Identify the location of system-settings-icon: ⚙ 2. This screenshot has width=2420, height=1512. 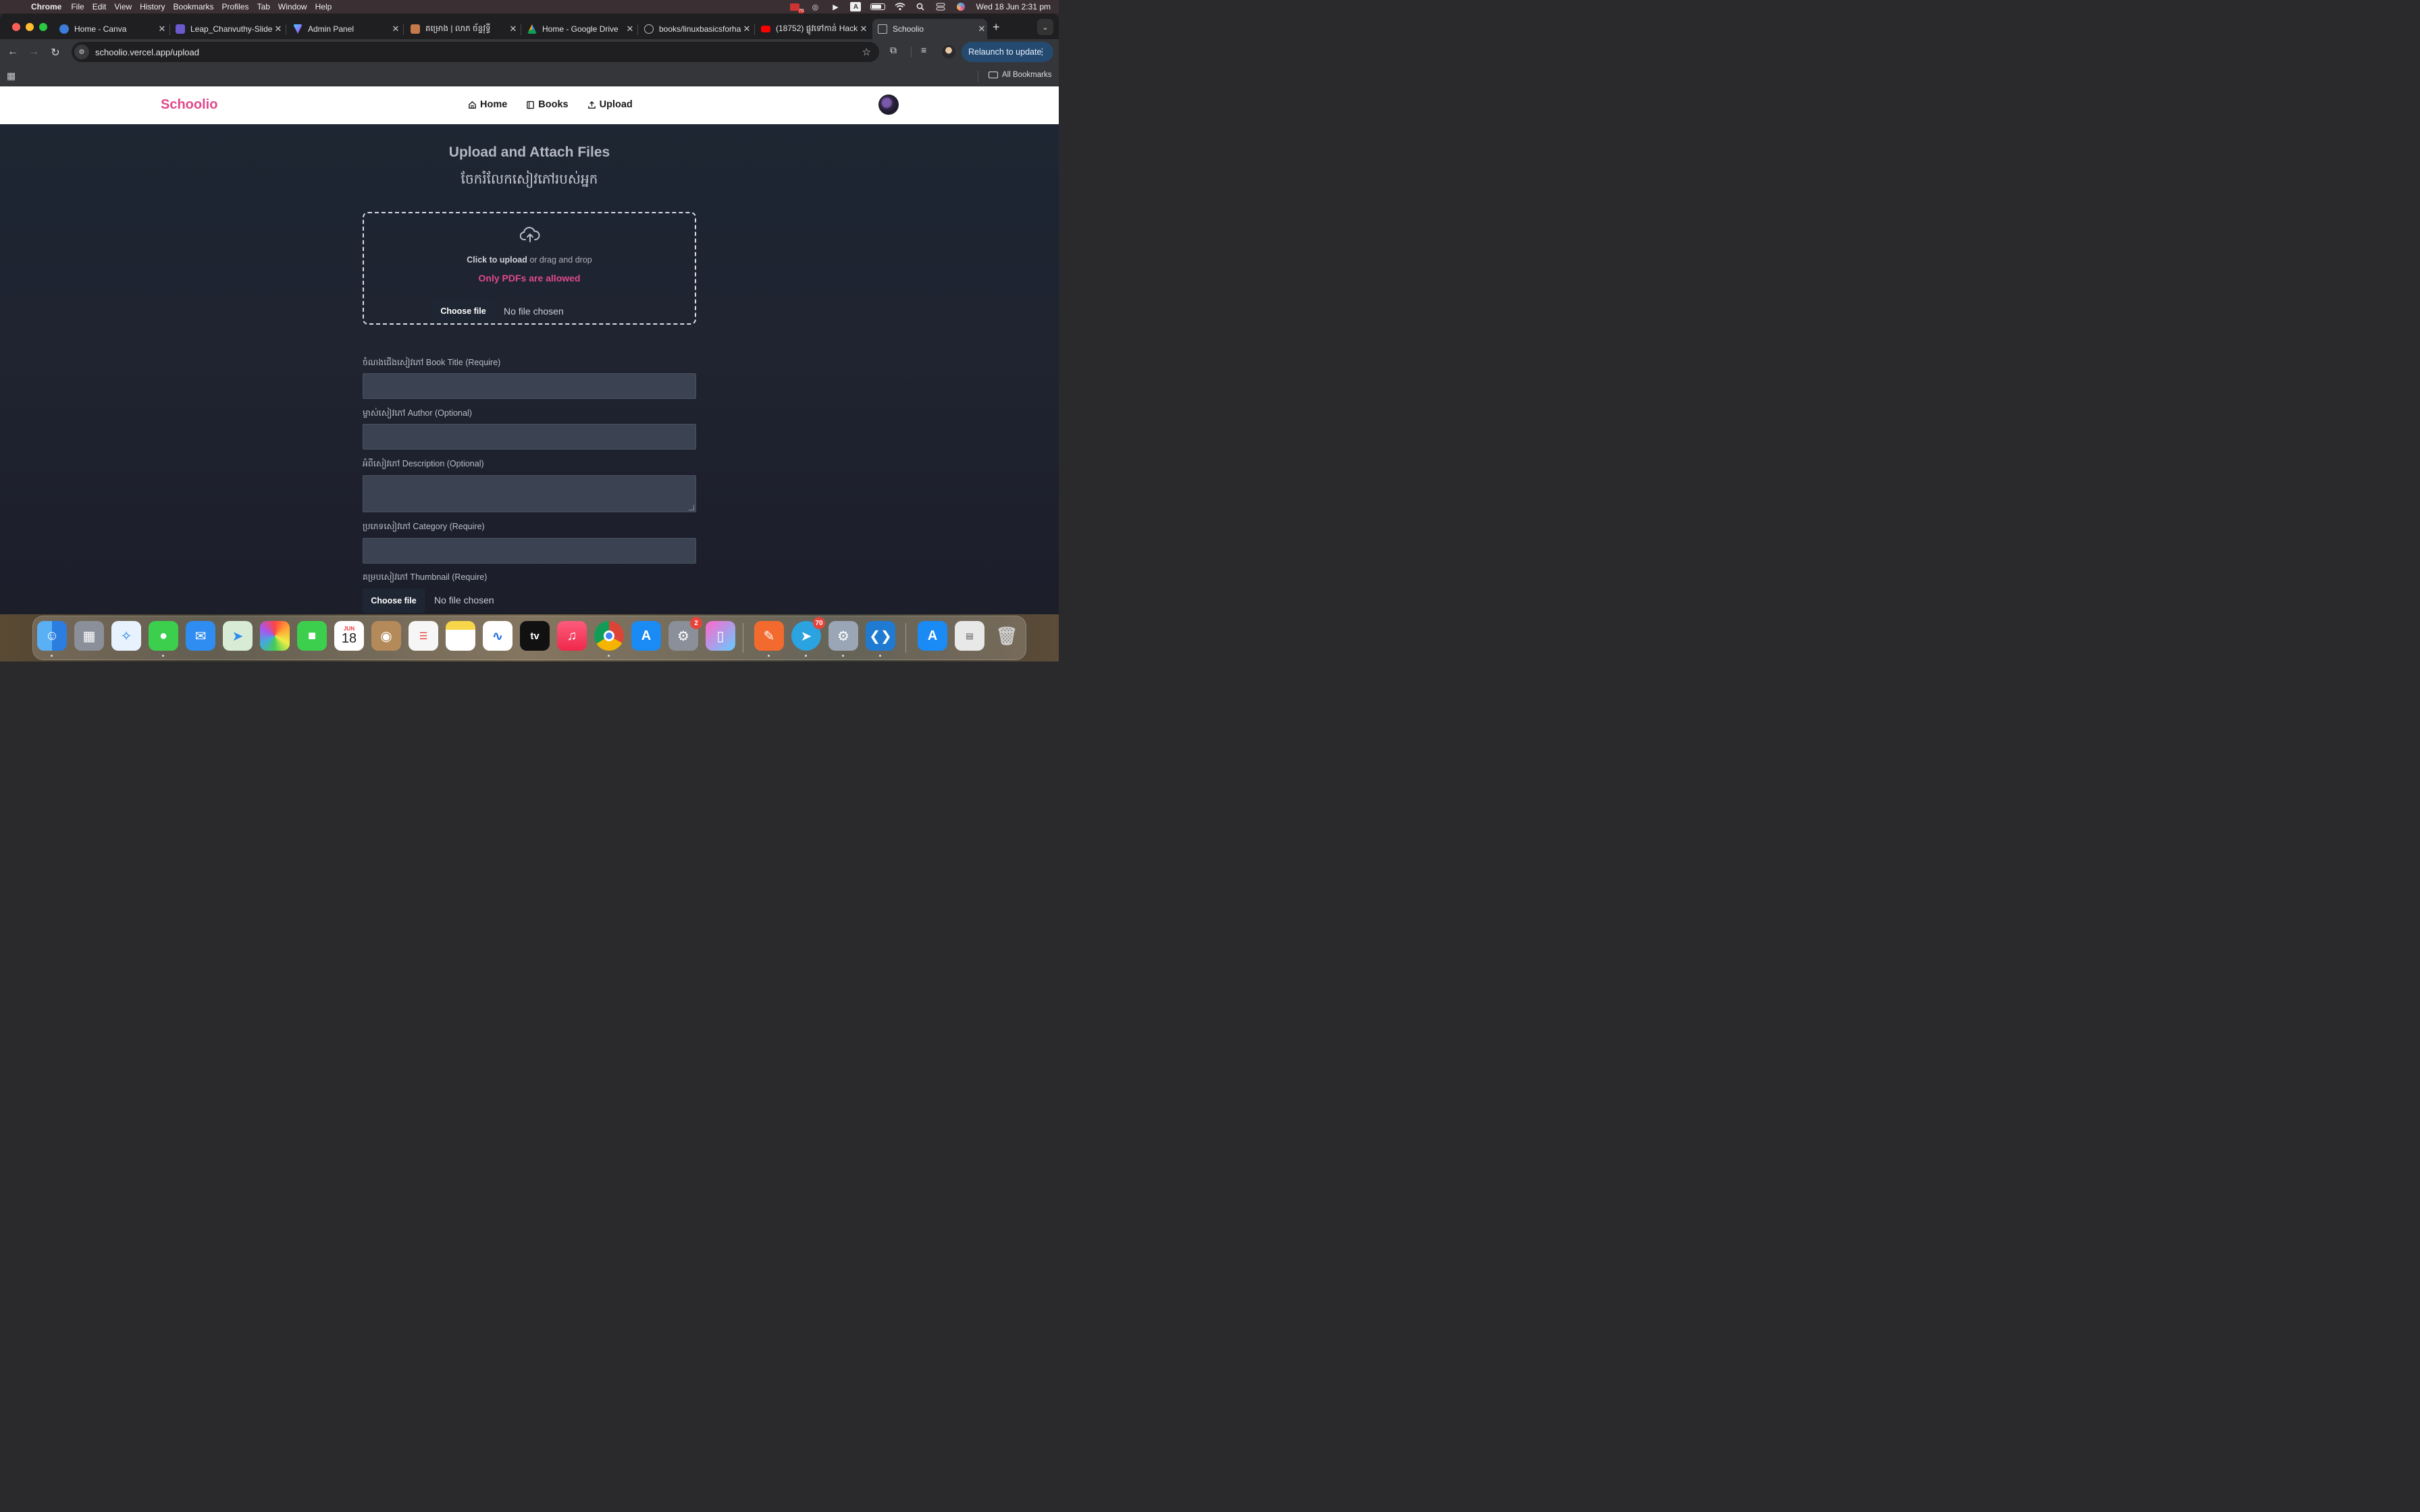
(685, 634).